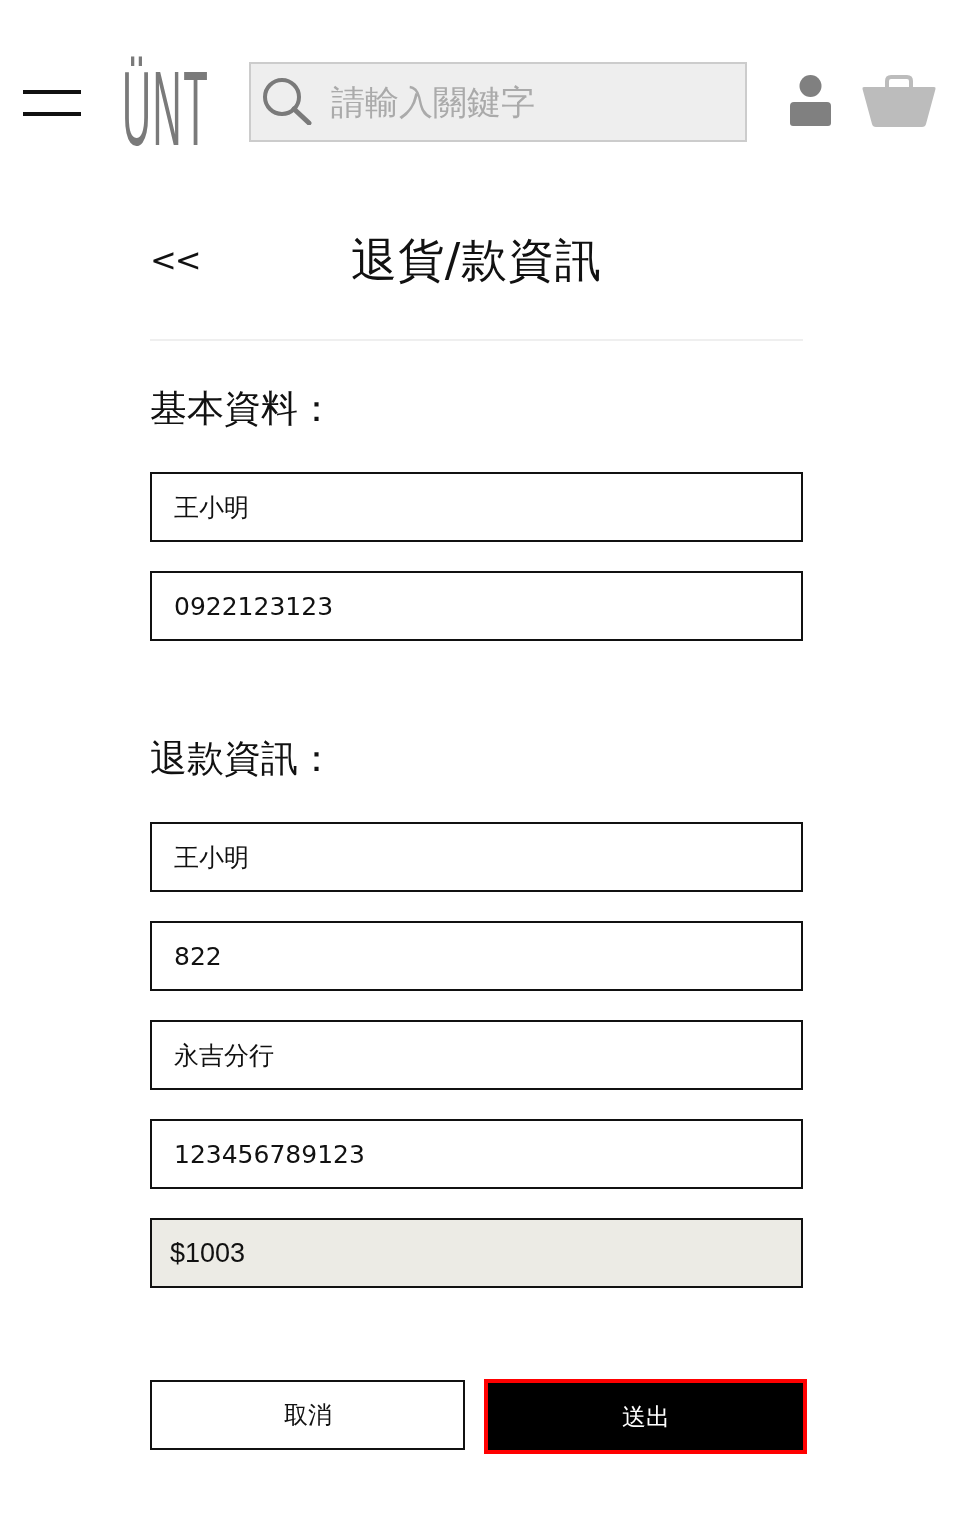 This screenshot has height=1530, width=960. What do you see at coordinates (52, 103) in the screenshot?
I see `menu-icon` at bounding box center [52, 103].